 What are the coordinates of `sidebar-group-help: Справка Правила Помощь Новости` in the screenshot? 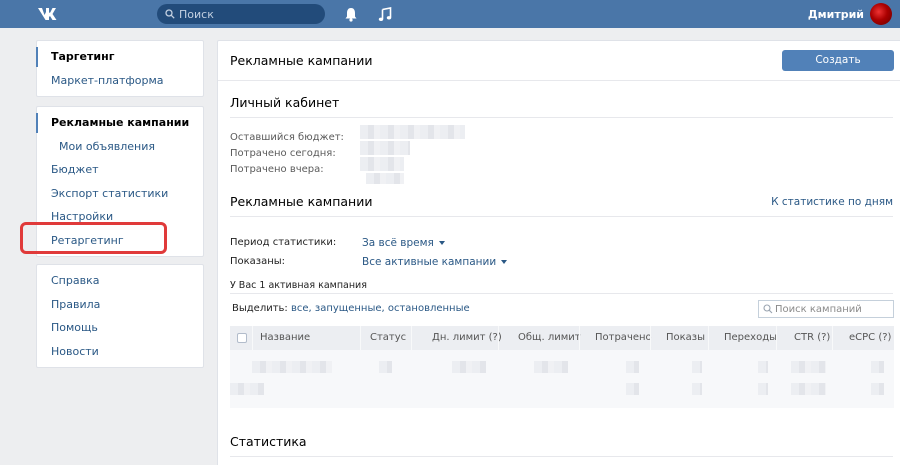 It's located at (120, 316).